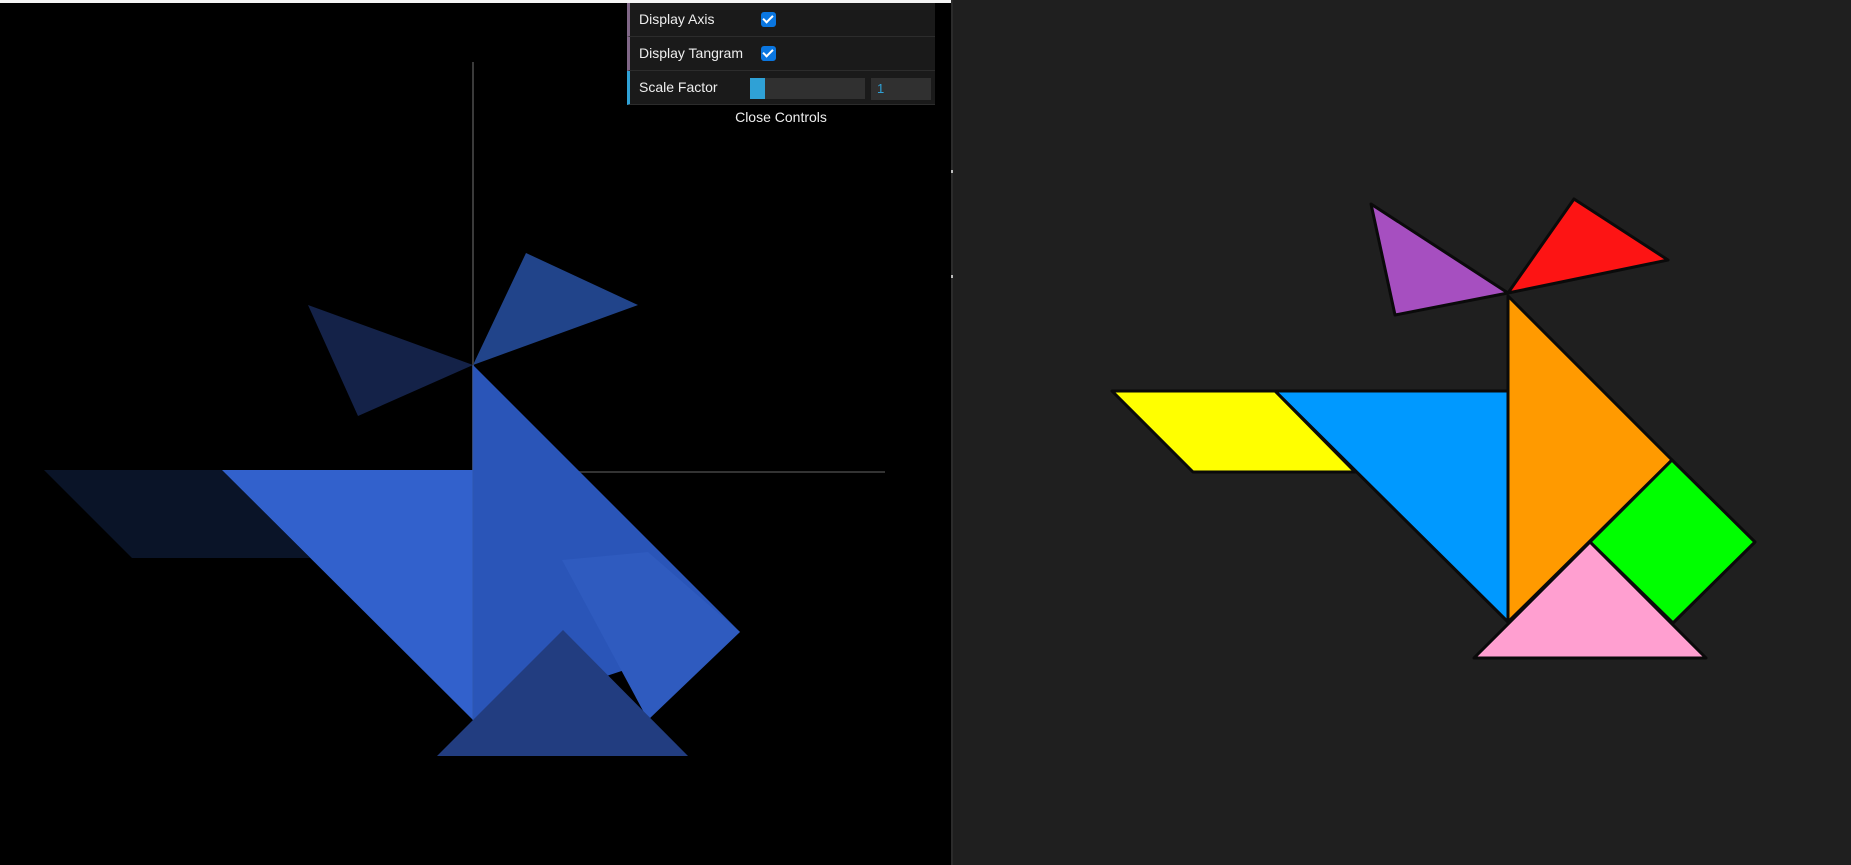 Image resolution: width=1851 pixels, height=865 pixels. Describe the element at coordinates (757, 88) in the screenshot. I see `scale-factor-slider-fill` at that location.